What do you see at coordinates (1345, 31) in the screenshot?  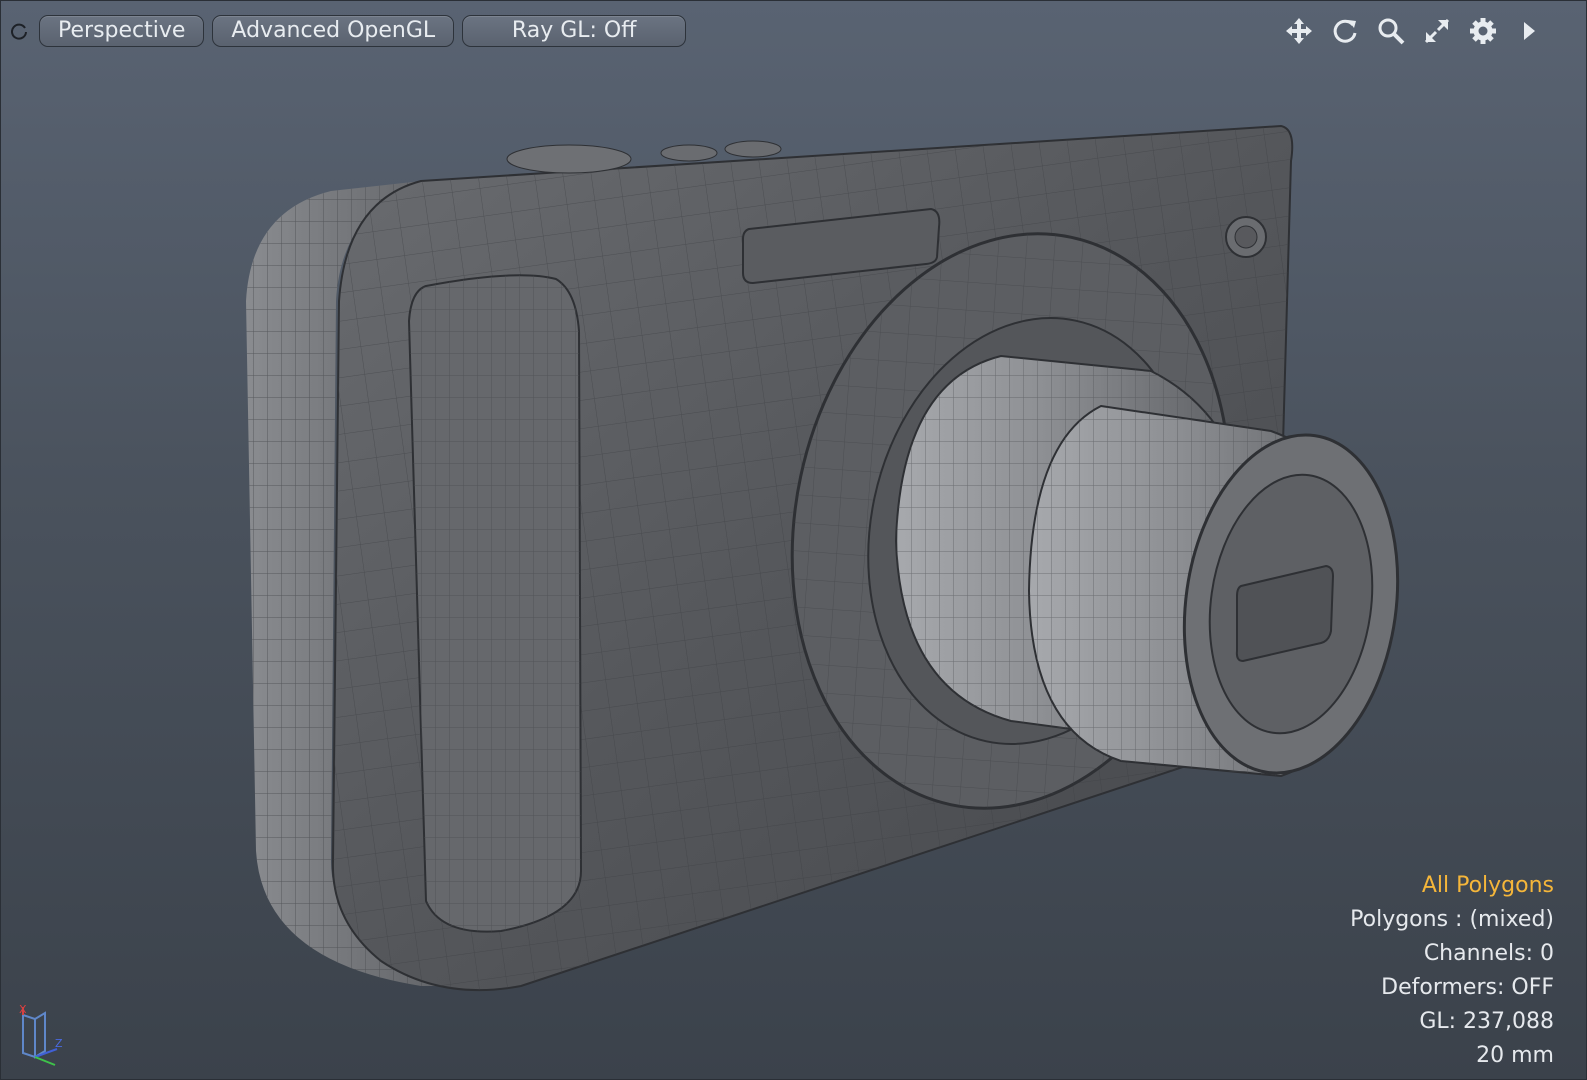 I see `rotate-icon` at bounding box center [1345, 31].